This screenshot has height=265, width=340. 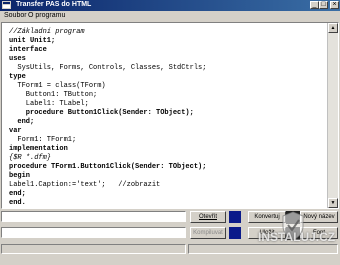 I want to click on open-button: Otevřít, so click(x=208, y=217).